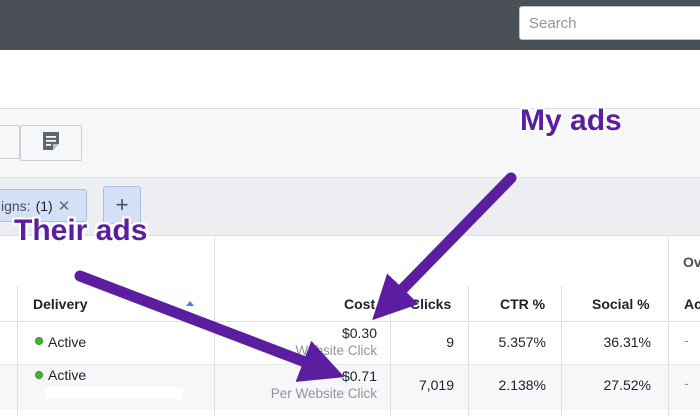 Image resolution: width=700 pixels, height=417 pixels. I want to click on their-ads-annotation: Their ads, so click(81, 230).